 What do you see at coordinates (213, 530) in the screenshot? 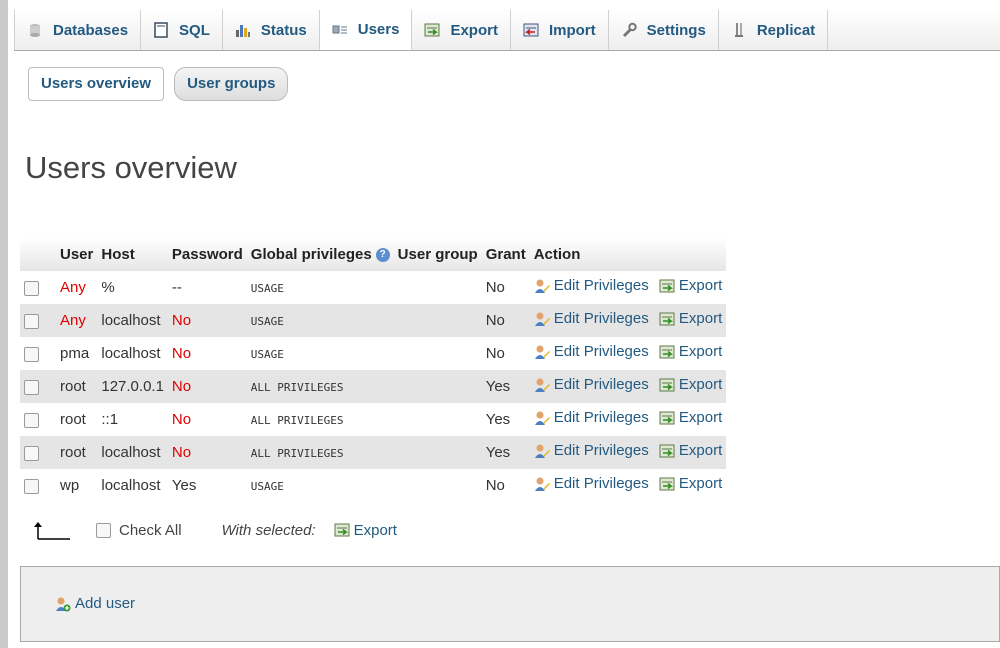
I see `bulk-actions: Check All With selected: Export` at bounding box center [213, 530].